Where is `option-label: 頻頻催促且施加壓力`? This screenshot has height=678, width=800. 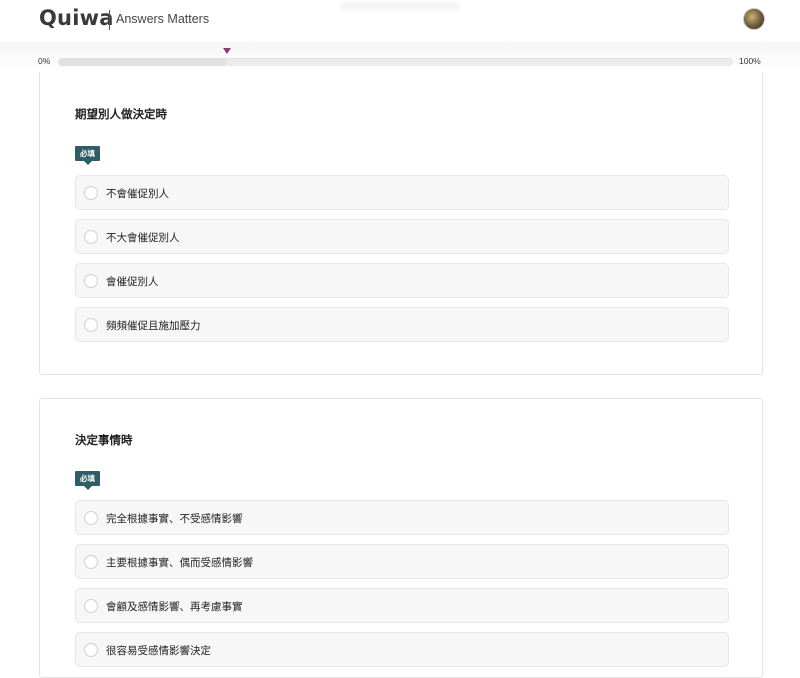 option-label: 頻頻催促且施加壓力 is located at coordinates (153, 326).